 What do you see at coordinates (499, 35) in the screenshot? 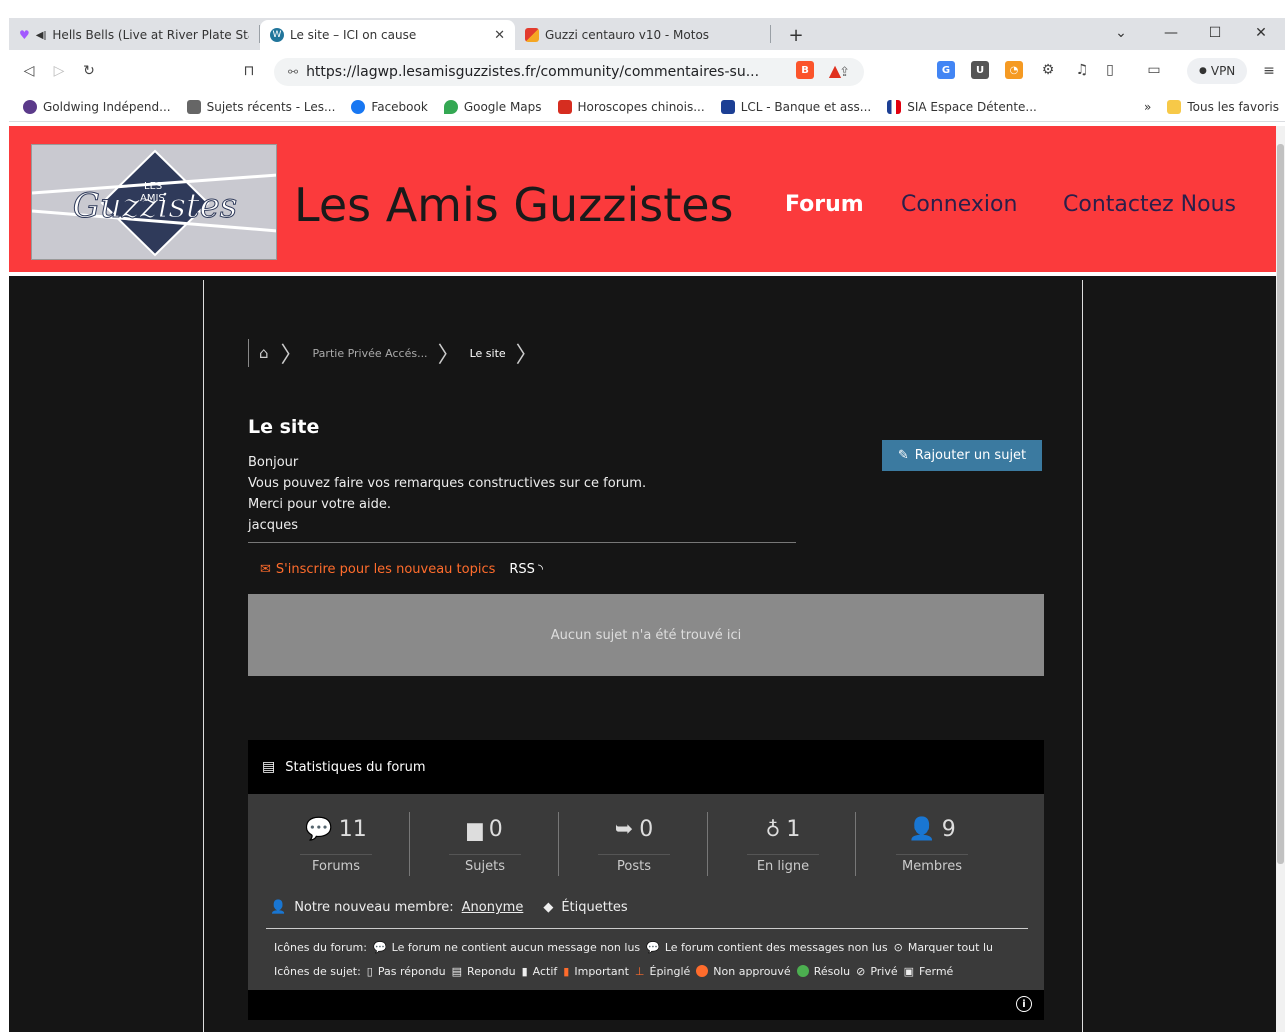
I see `close-tab-icon: ✕` at bounding box center [499, 35].